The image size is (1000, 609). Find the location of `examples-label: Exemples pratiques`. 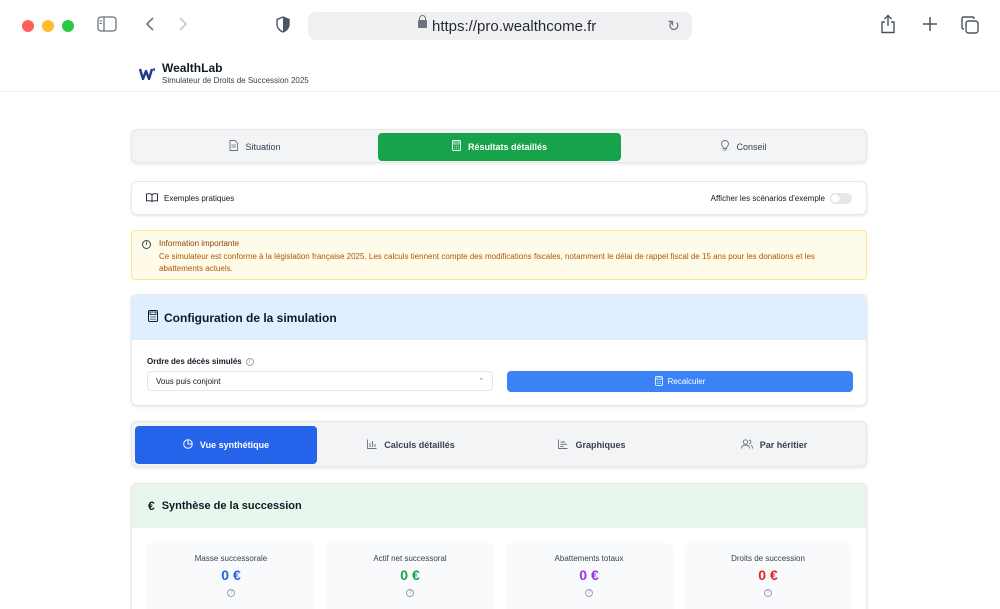

examples-label: Exemples pratiques is located at coordinates (199, 198).